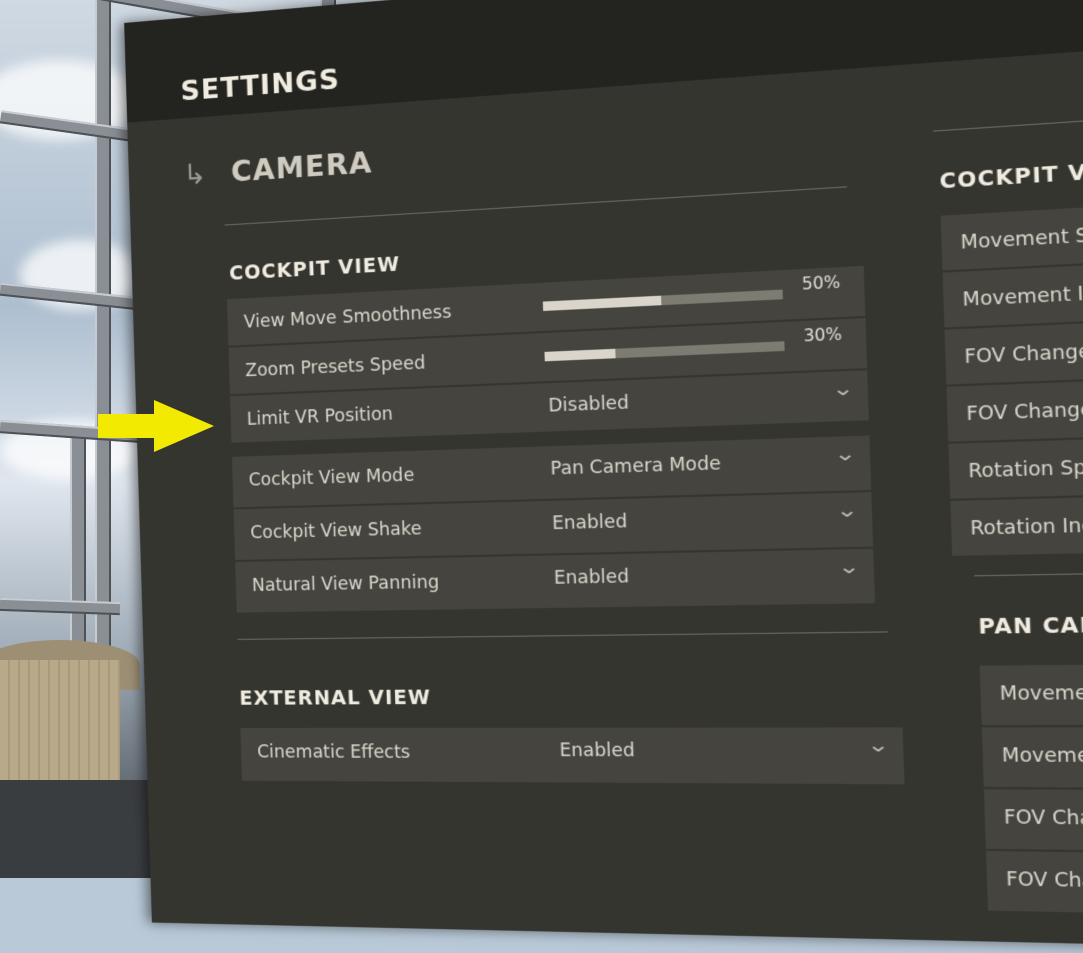 This screenshot has height=953, width=1083. Describe the element at coordinates (1011, 174) in the screenshot. I see `cockpit-view-mode-heading: COCKPIT VIEW M` at that location.